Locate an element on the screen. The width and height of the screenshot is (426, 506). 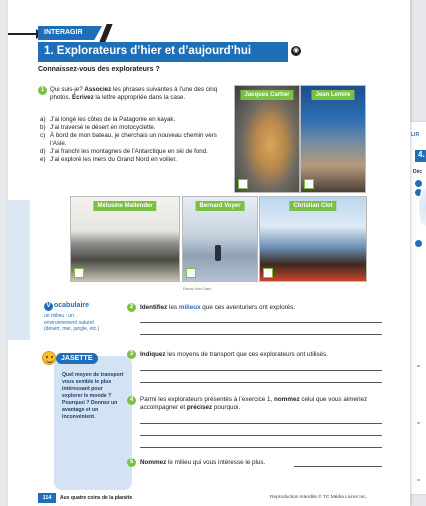
page-title: 1. Explorateurs d’hier et d’aujourd’hui is located at coordinates (163, 52).